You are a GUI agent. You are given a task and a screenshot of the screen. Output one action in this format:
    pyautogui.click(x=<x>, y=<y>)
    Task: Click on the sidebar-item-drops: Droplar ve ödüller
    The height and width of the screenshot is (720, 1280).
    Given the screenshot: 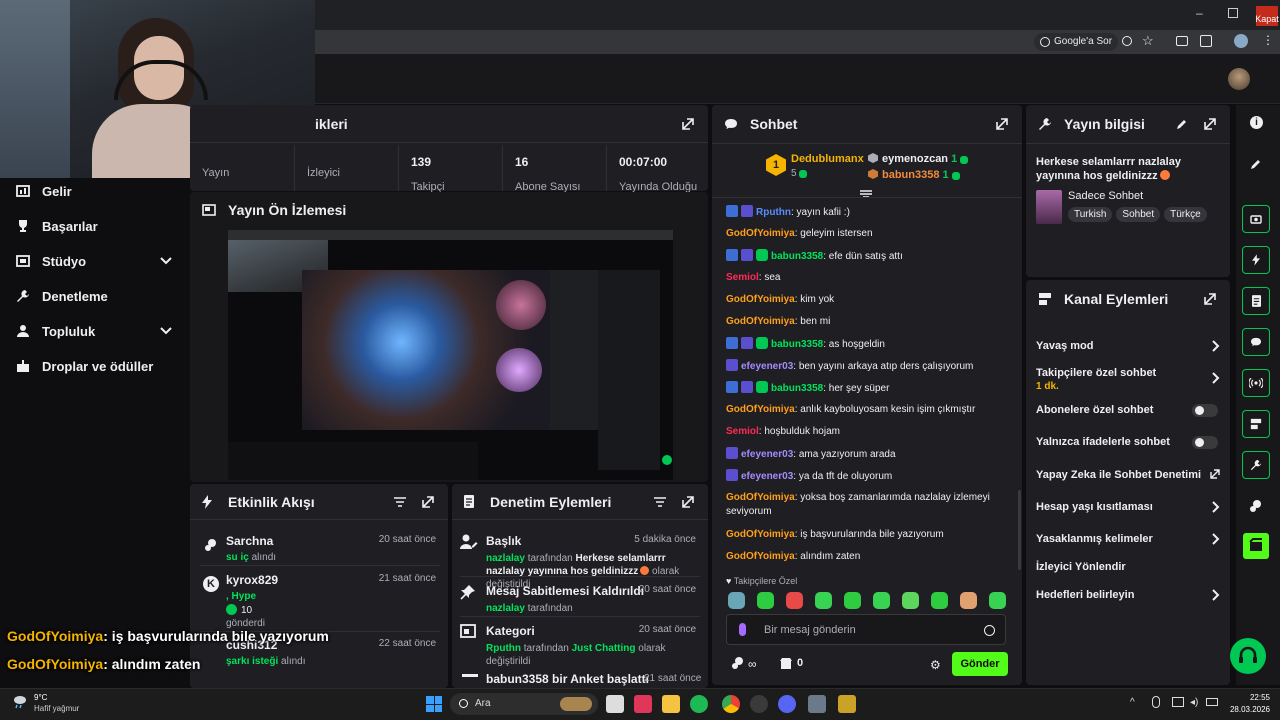 What is the action you would take?
    pyautogui.click(x=95, y=366)
    